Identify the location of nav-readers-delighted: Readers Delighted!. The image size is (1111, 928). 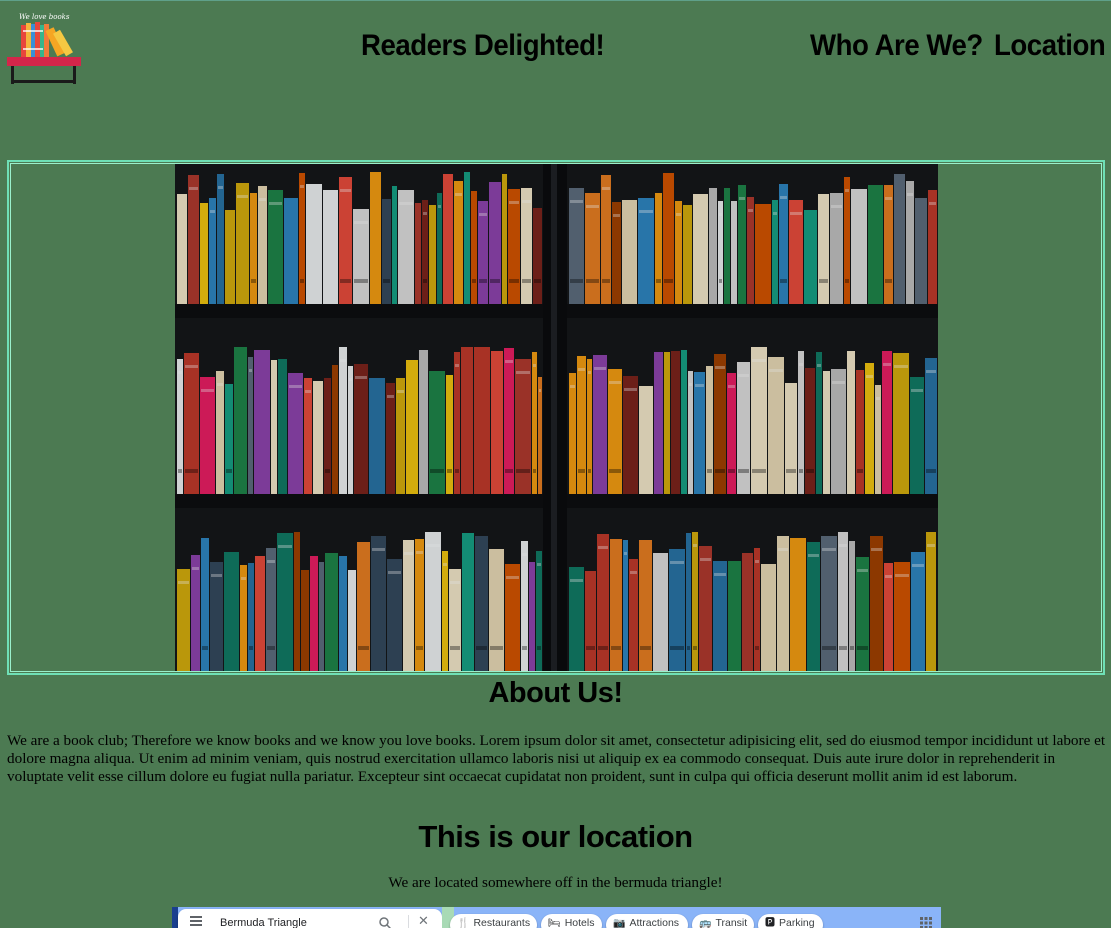
(483, 46).